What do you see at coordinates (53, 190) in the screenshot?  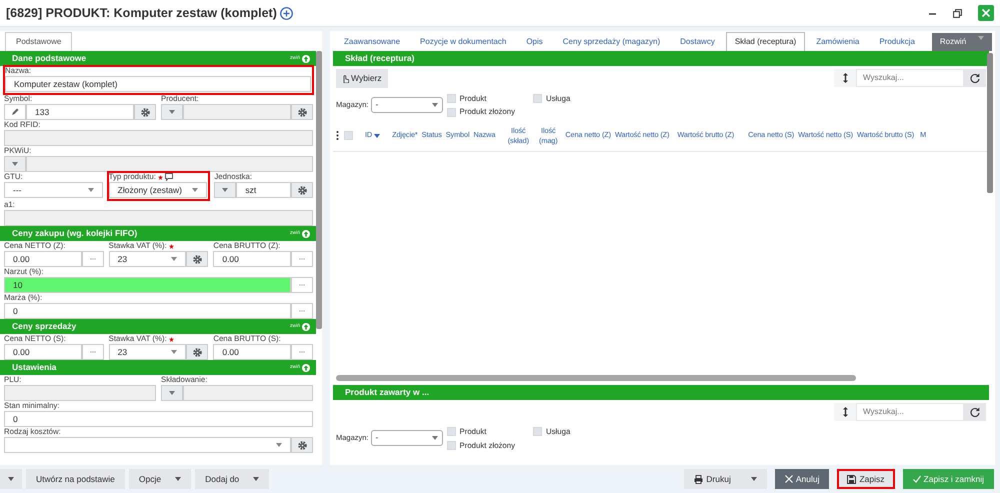 I see `select-field: ---` at bounding box center [53, 190].